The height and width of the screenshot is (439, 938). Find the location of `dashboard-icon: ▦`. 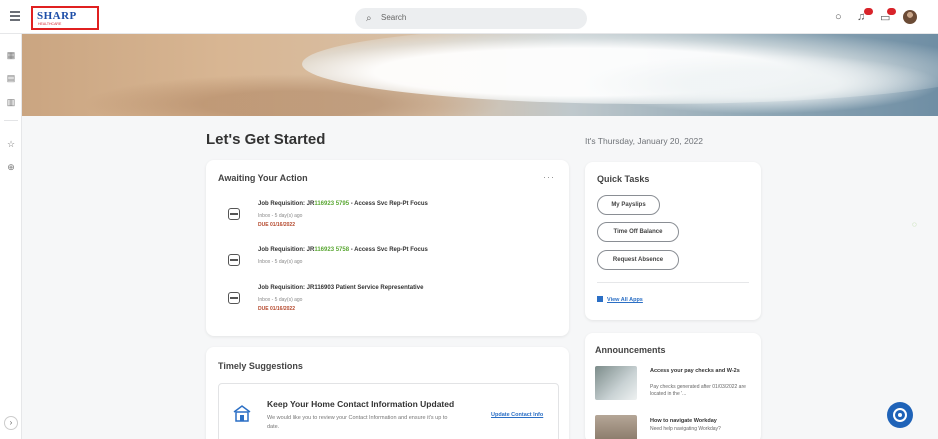

dashboard-icon: ▦ is located at coordinates (11, 55).